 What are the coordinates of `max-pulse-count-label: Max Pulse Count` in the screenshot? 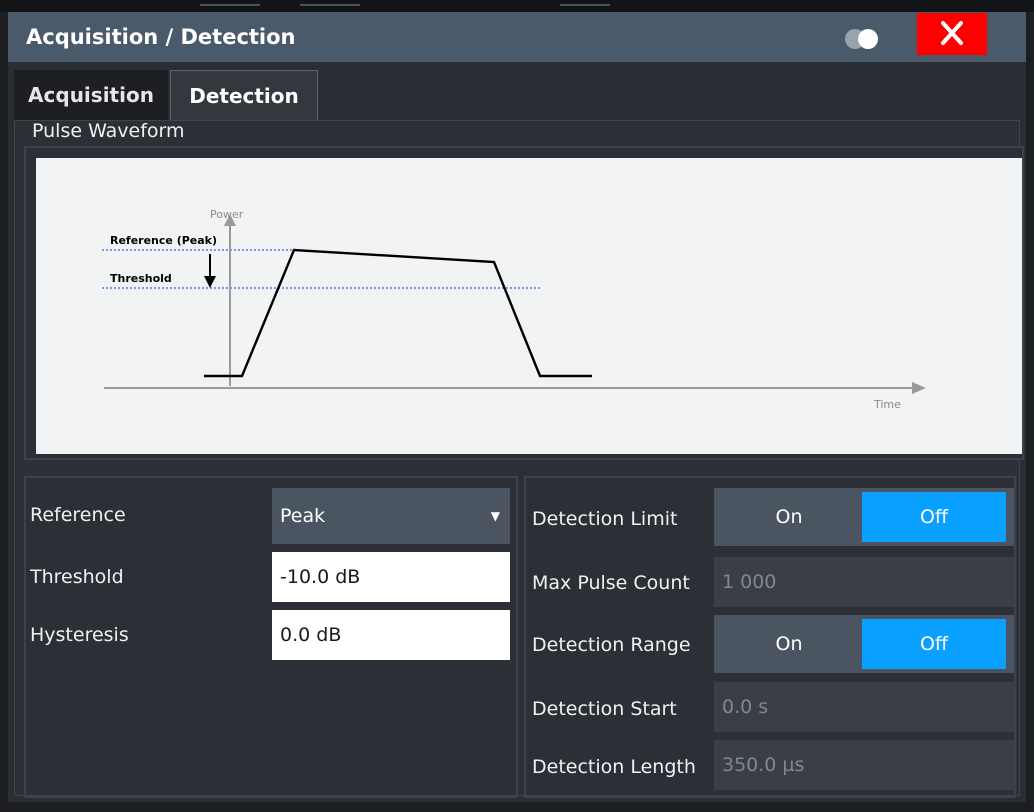 It's located at (611, 583).